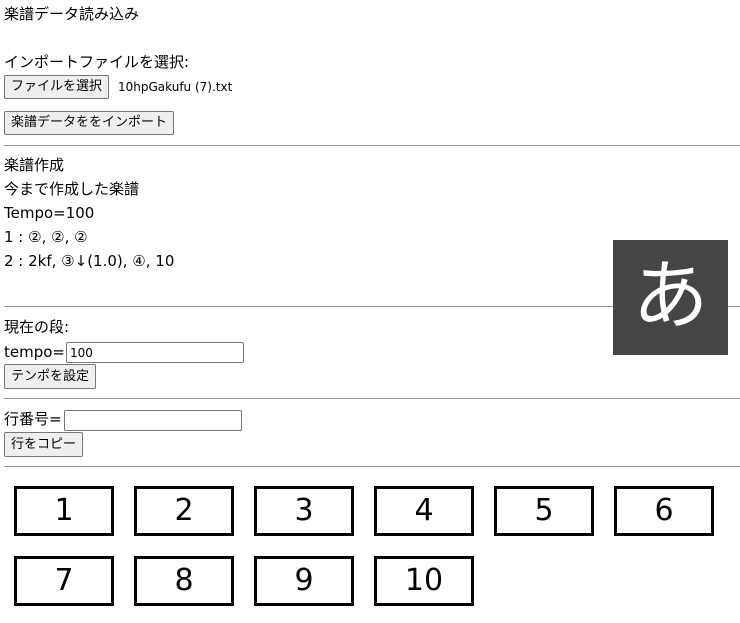 The height and width of the screenshot is (623, 740). Describe the element at coordinates (50, 376) in the screenshot. I see `set-tempo-button: テンポを設定` at that location.